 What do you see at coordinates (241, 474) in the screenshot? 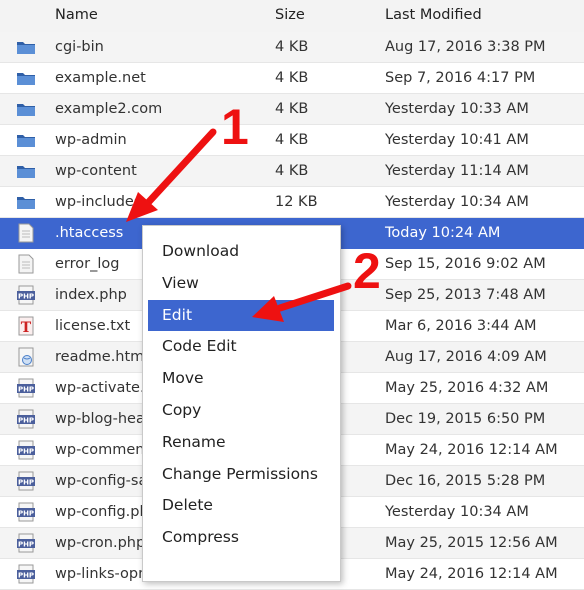
I see `menu-item-change-permissions: Change Permissions` at bounding box center [241, 474].